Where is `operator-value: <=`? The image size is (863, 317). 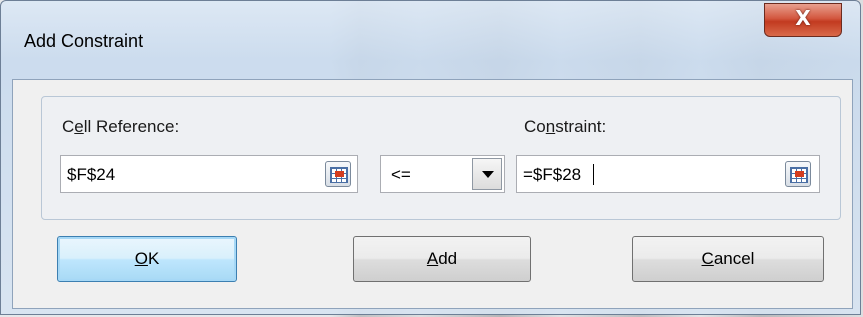 operator-value: <= is located at coordinates (401, 174).